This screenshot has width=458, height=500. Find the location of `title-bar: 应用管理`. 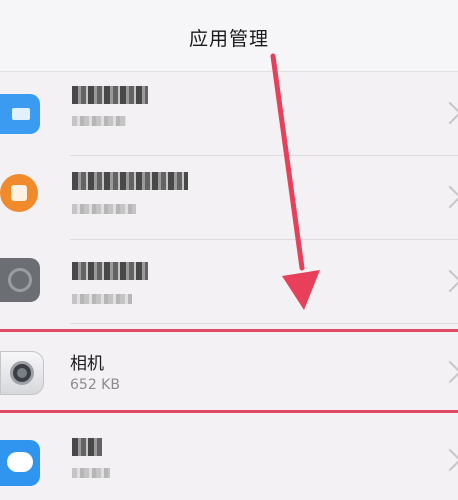

title-bar: 应用管理 is located at coordinates (229, 36).